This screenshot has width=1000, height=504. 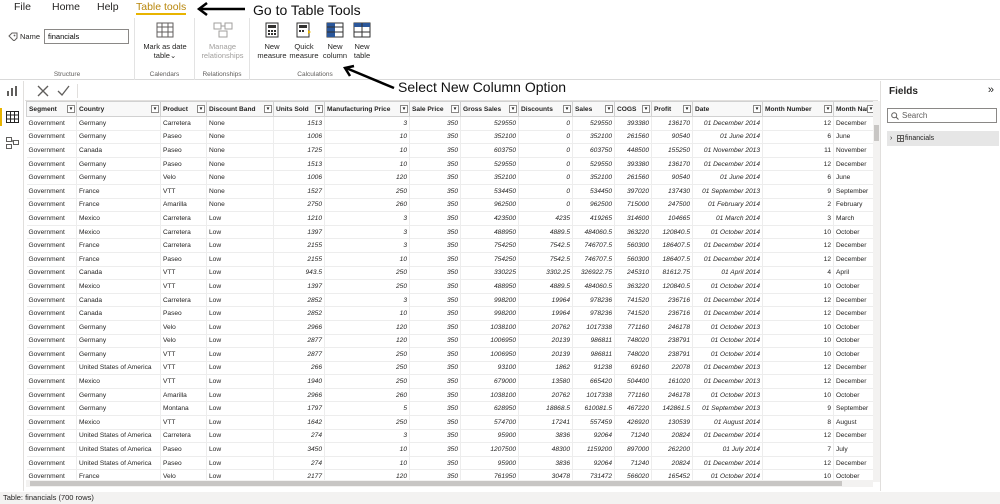 What do you see at coordinates (489, 218) in the screenshot?
I see `table-cell: 423500` at bounding box center [489, 218].